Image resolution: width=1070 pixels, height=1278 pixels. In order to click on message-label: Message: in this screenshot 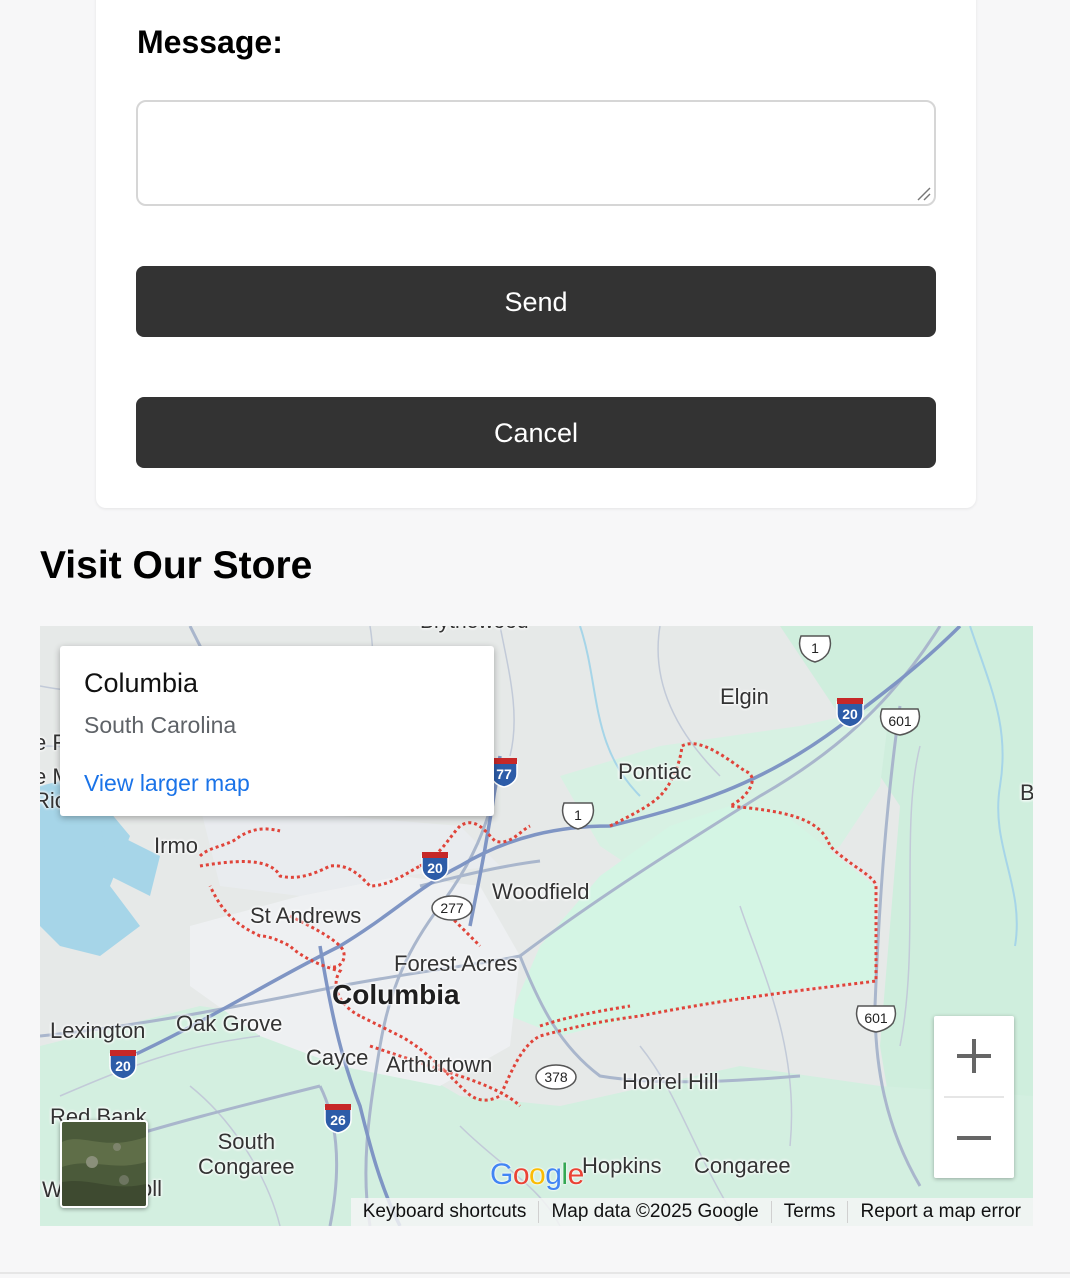, I will do `click(210, 42)`.